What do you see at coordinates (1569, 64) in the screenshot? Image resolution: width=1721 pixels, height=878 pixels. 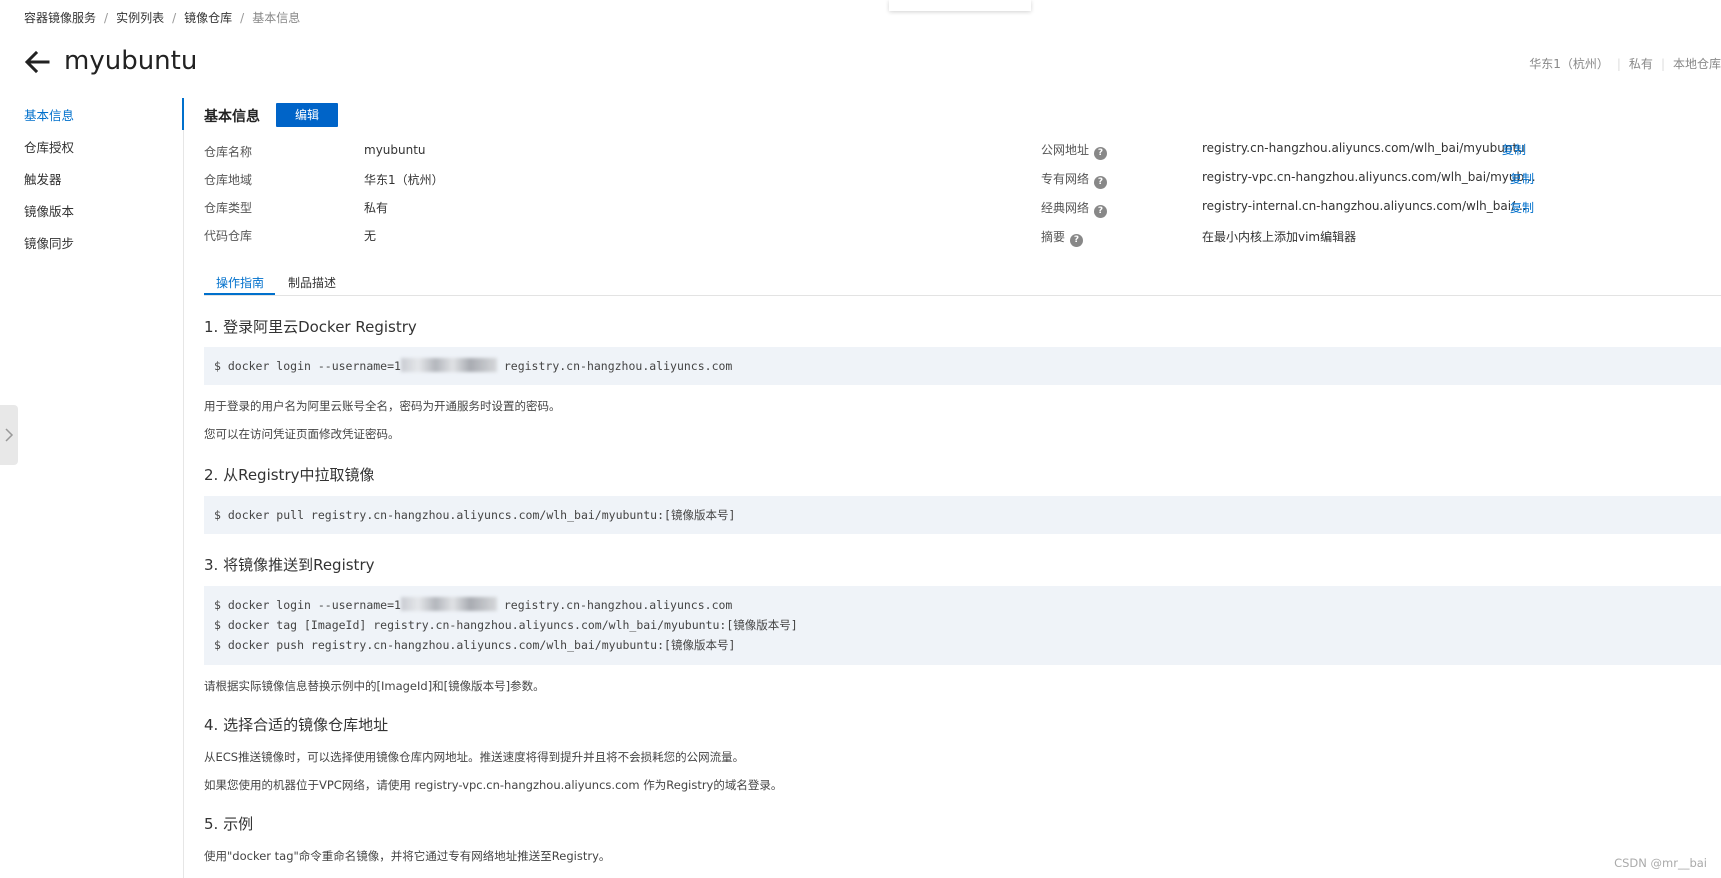 I see `repo-meta-region: 华东1（杭州）` at bounding box center [1569, 64].